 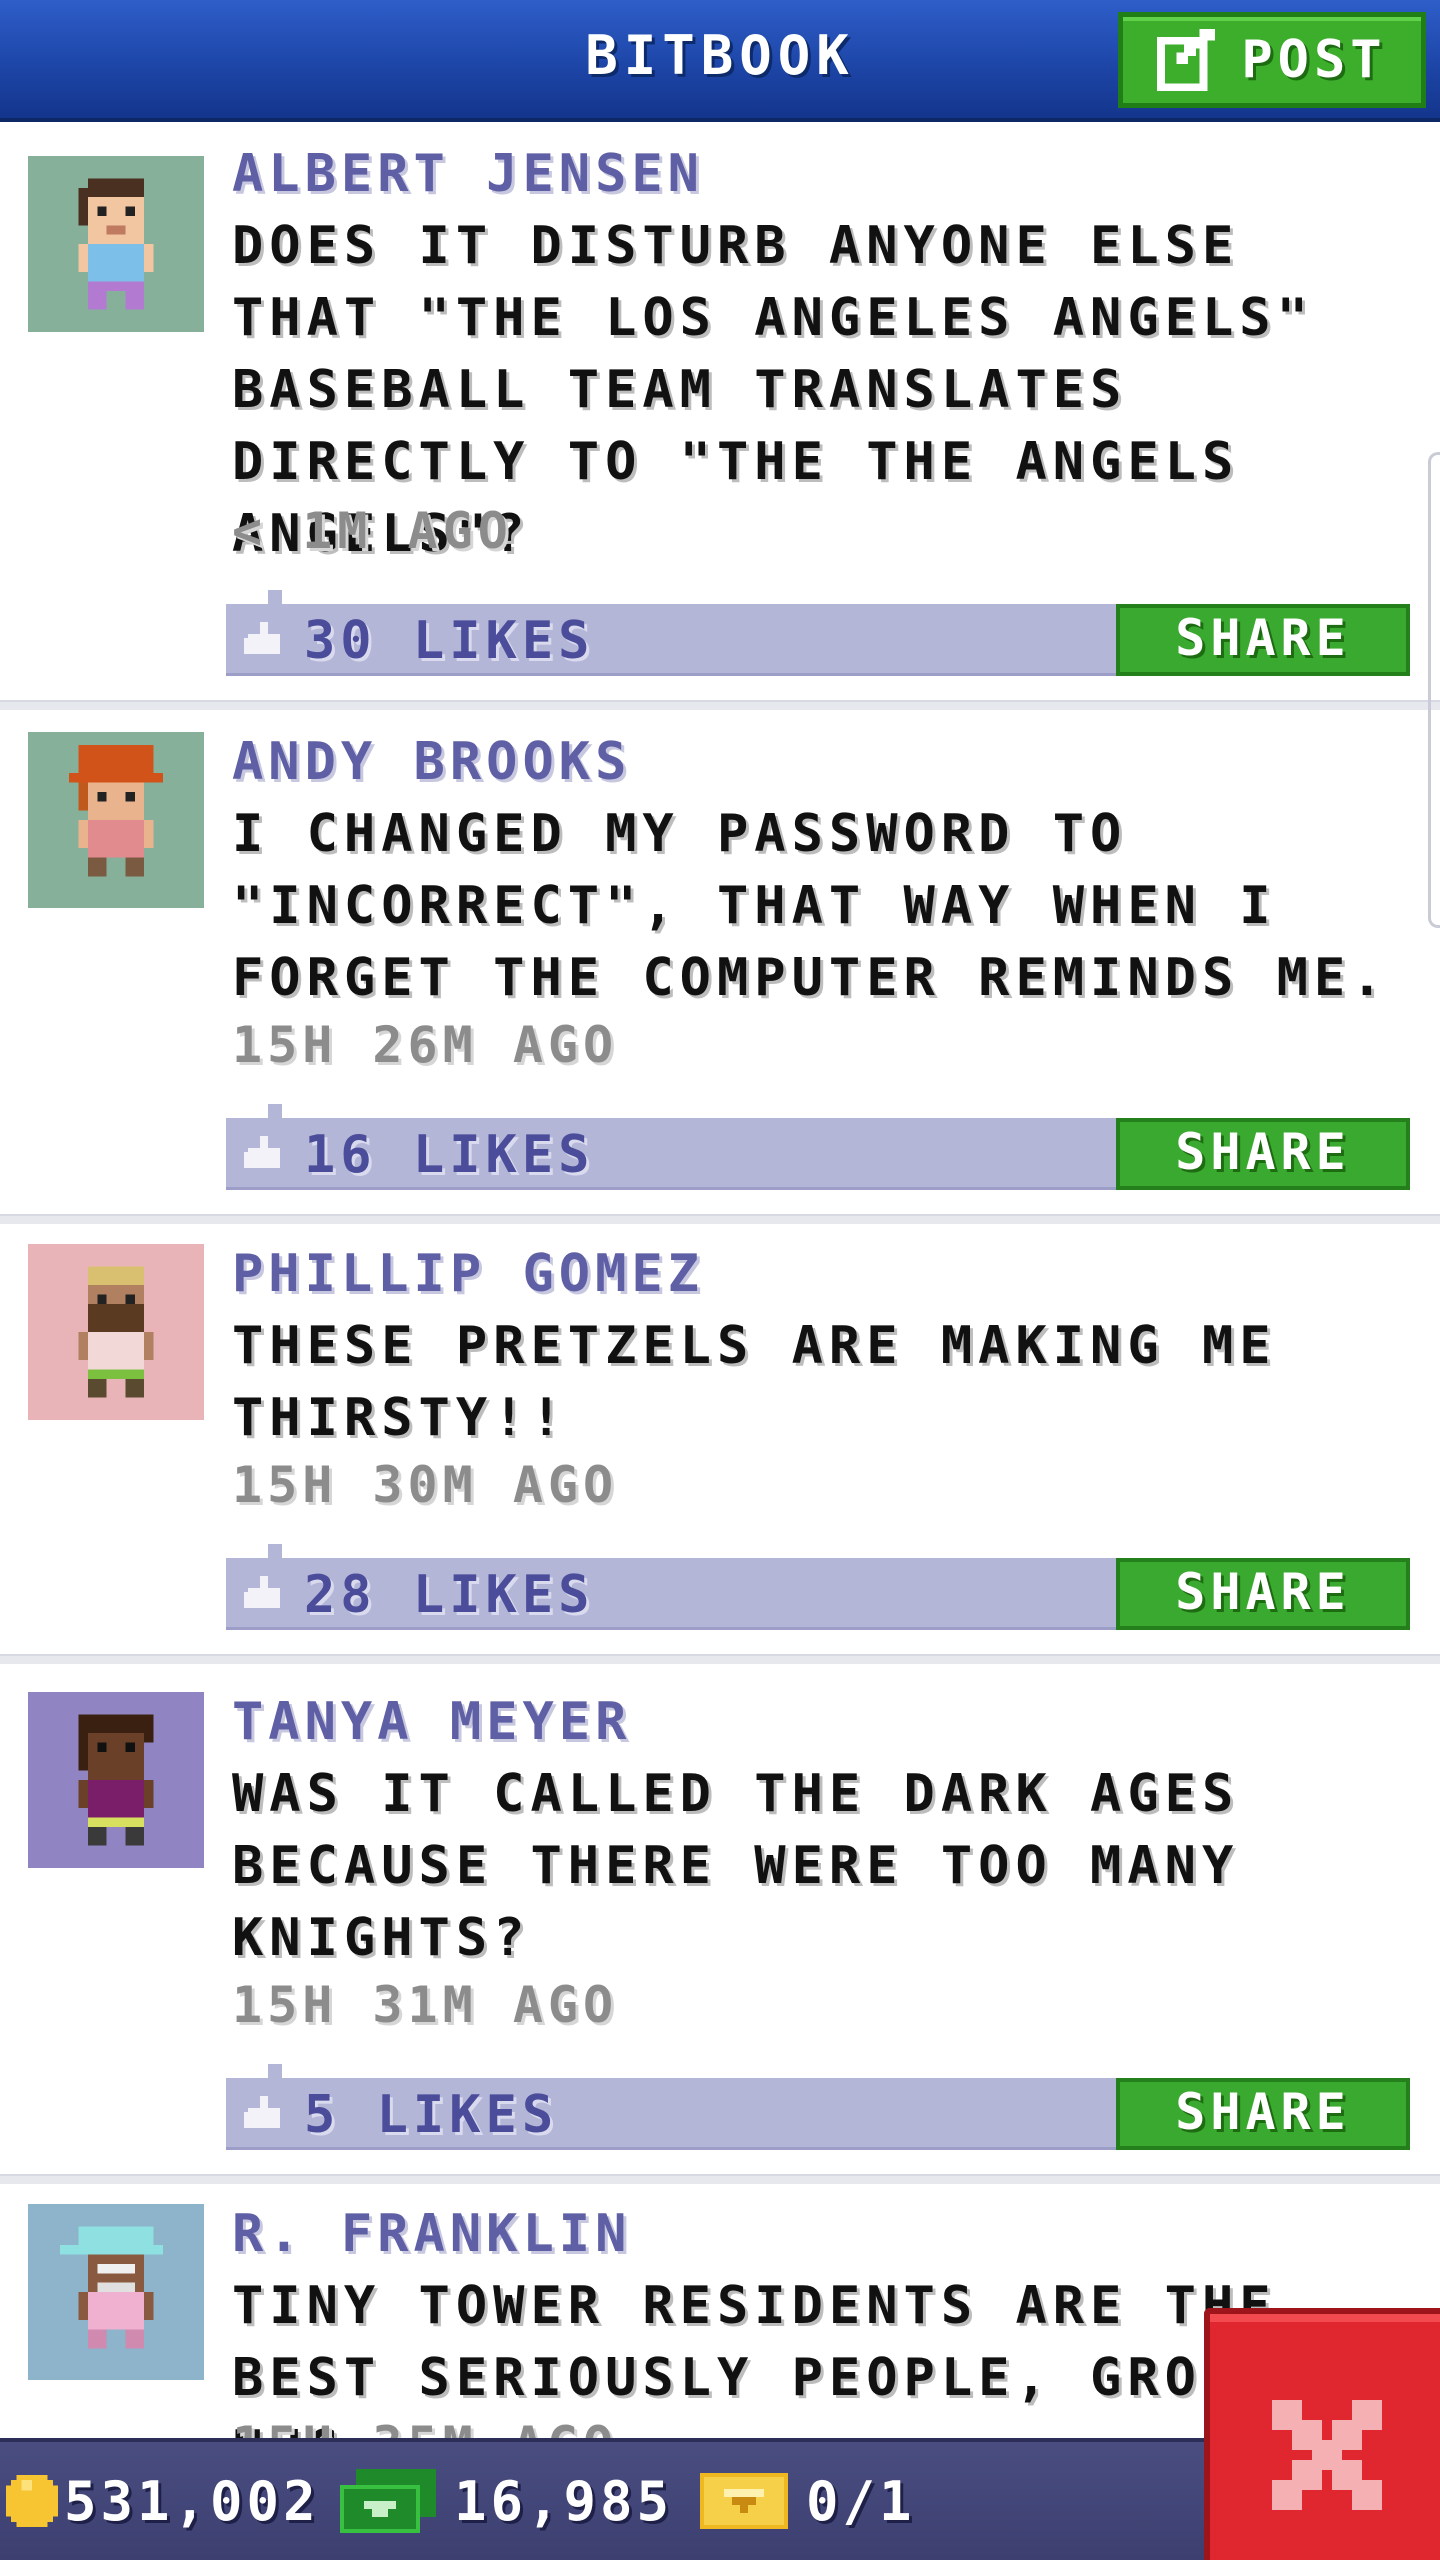 I want to click on bux-value: 16,985, so click(x=564, y=2501).